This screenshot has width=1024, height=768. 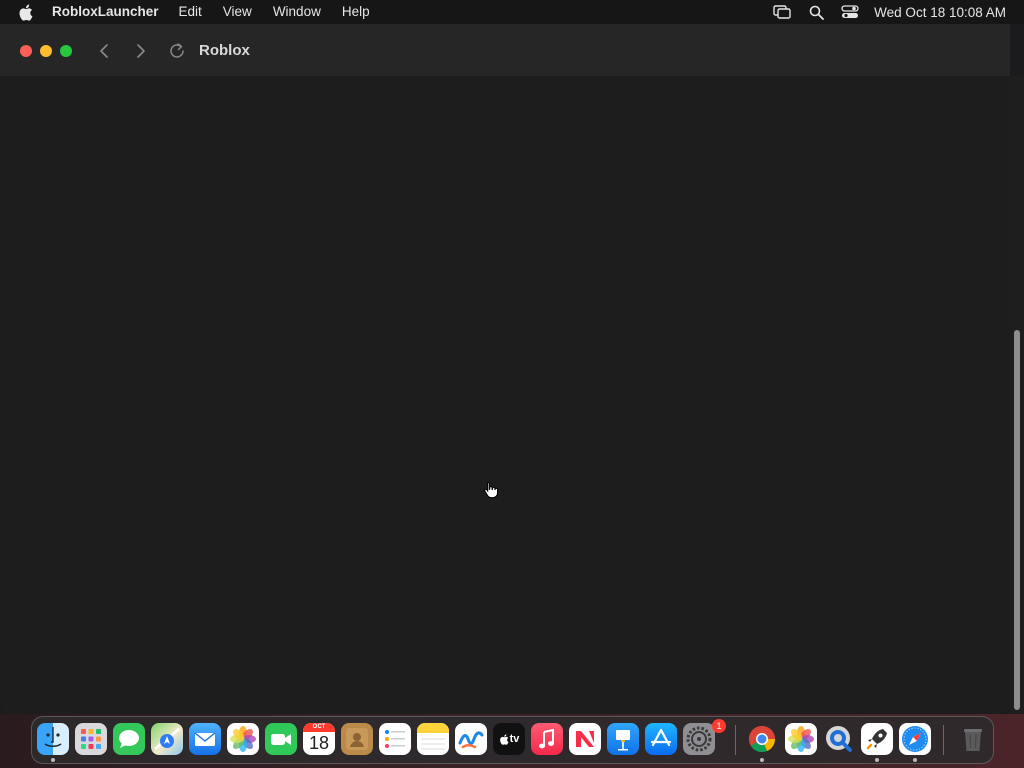 What do you see at coordinates (46, 51) in the screenshot?
I see `minimize-button` at bounding box center [46, 51].